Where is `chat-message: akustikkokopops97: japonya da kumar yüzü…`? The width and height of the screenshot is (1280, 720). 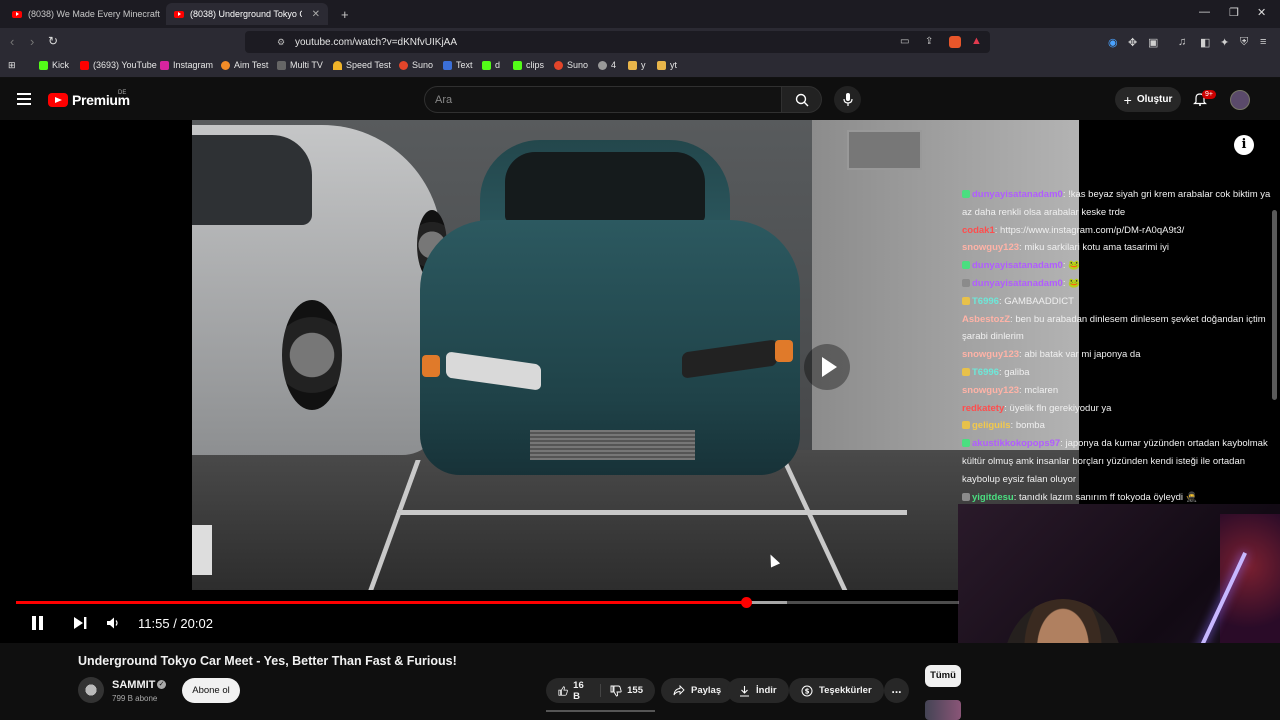
chat-message: akustikkokopops97: japonya da kumar yüzü… is located at coordinates (1119, 461).